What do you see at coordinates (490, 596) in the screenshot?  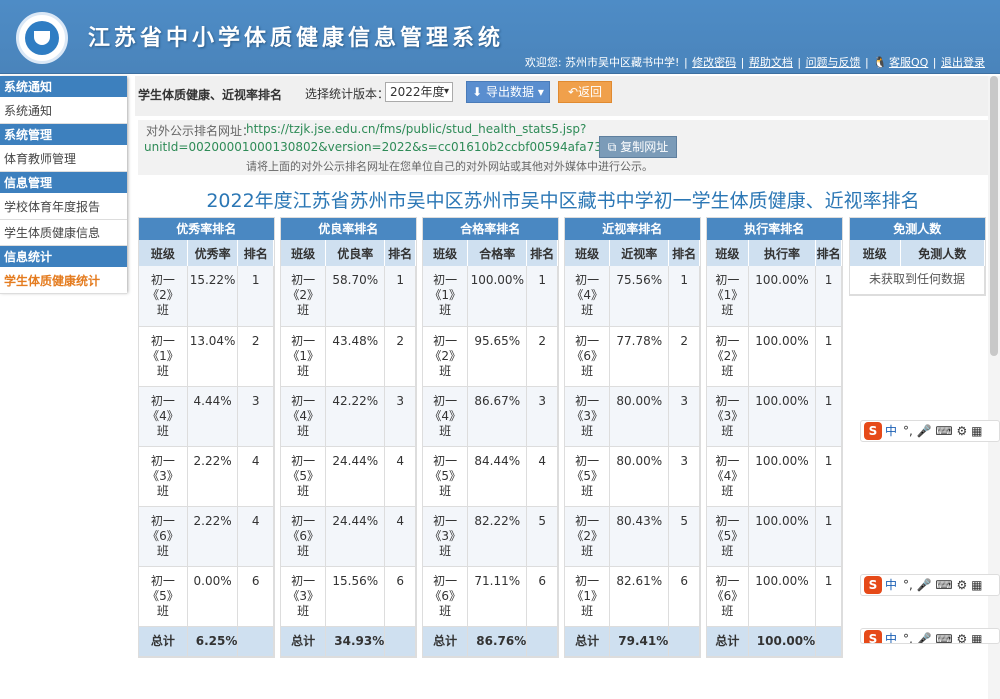 I see `table-row: 初一 《6》 班 71.11% 6` at bounding box center [490, 596].